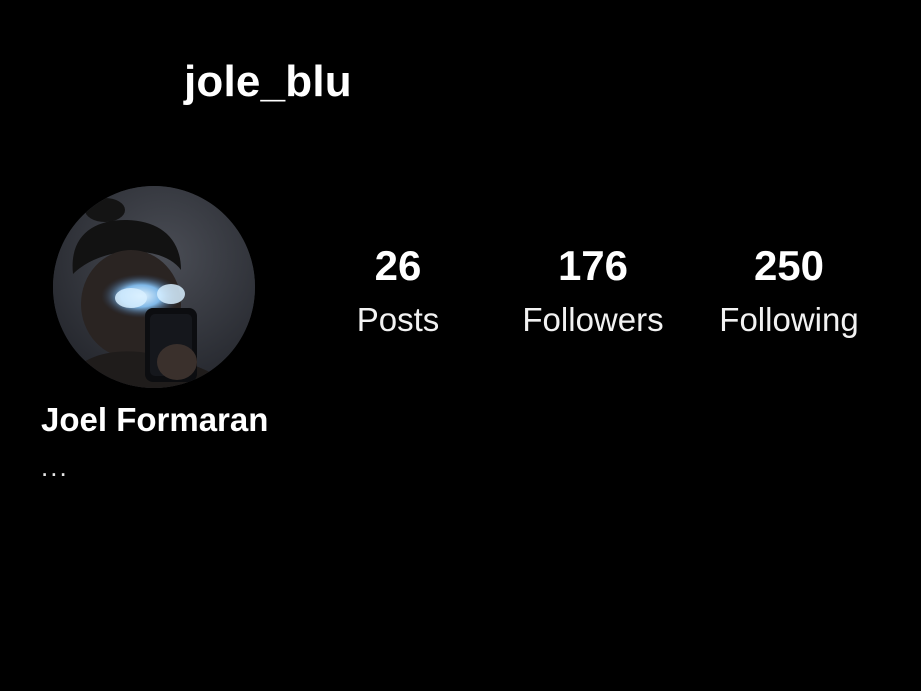  What do you see at coordinates (593, 319) in the screenshot?
I see `followers-label: Followers` at bounding box center [593, 319].